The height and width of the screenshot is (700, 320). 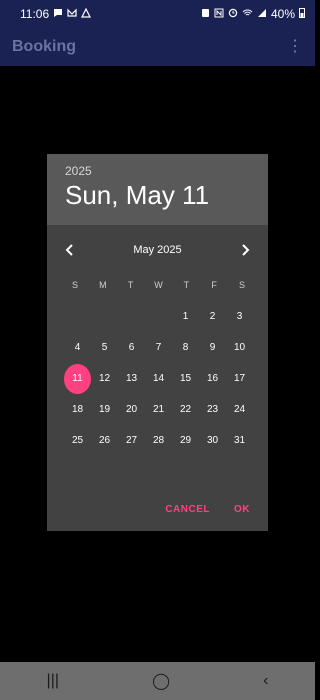 What do you see at coordinates (157, 195) in the screenshot?
I see `header-date: Sun, May 11` at bounding box center [157, 195].